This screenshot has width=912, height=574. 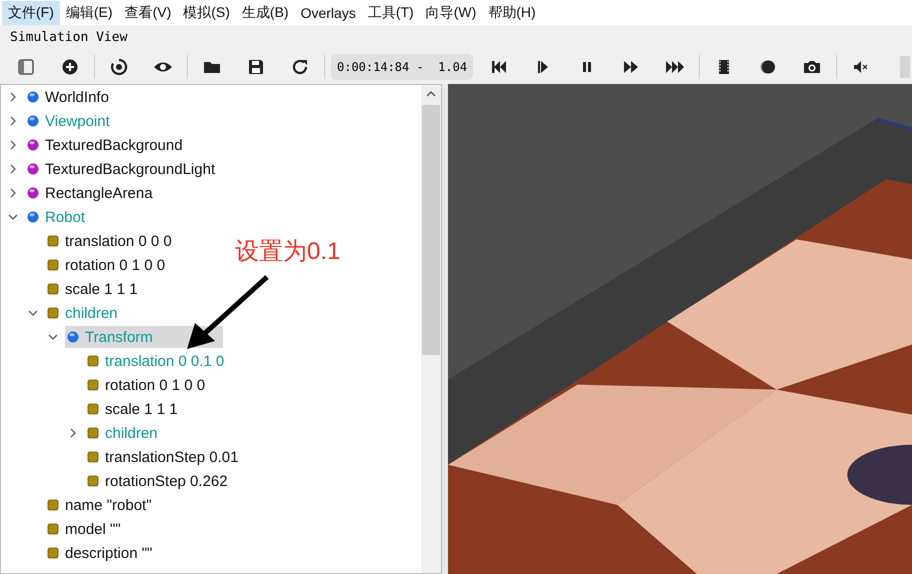 I want to click on menu-item: 向导(W), so click(x=451, y=12).